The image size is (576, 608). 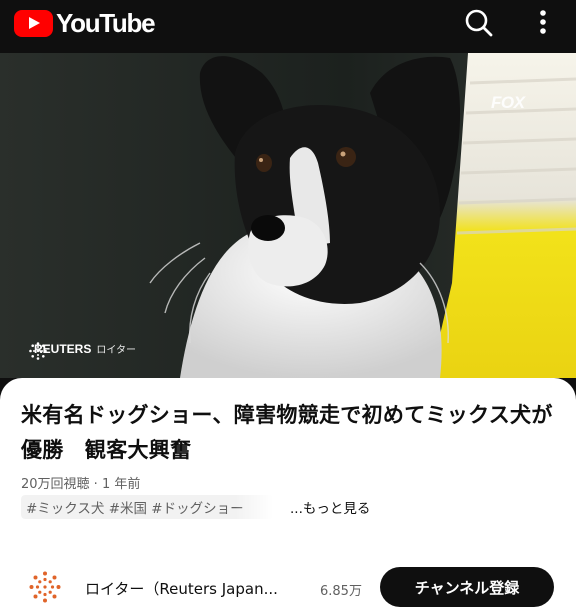 I want to click on search-icon, so click(x=479, y=23).